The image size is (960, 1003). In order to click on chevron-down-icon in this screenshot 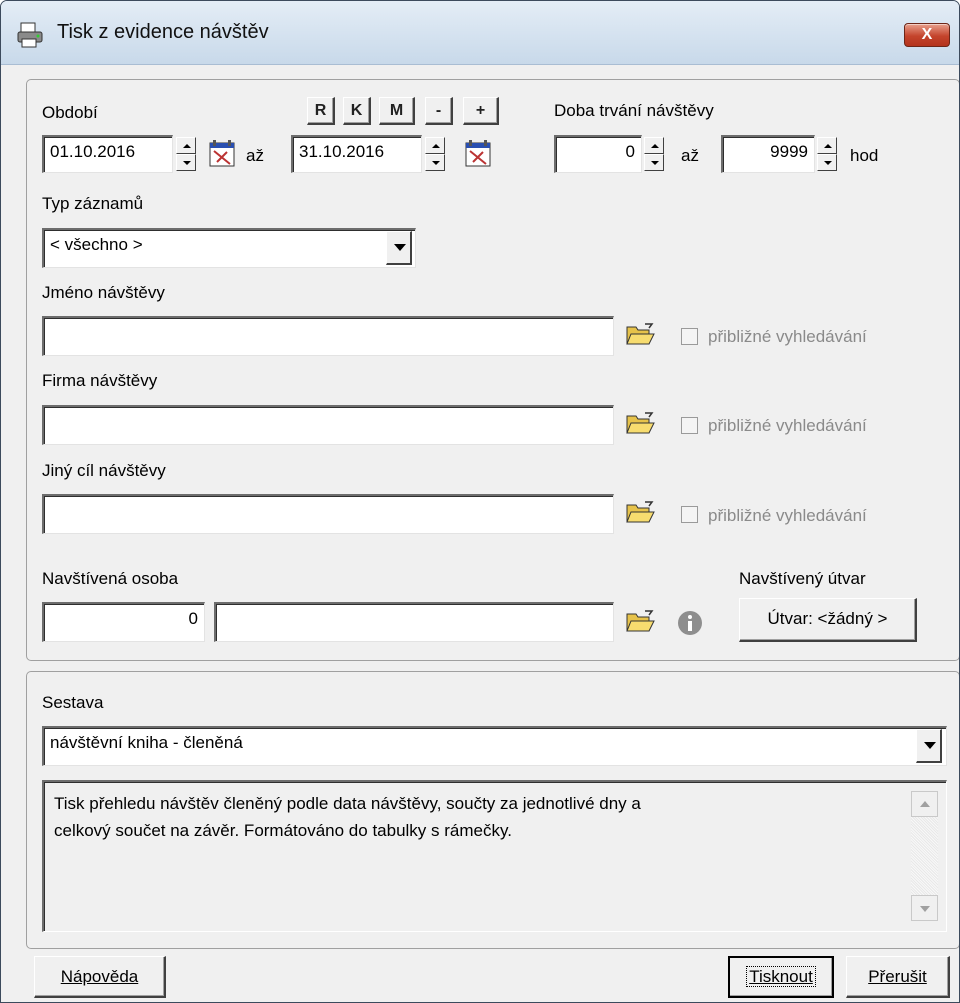, I will do `click(925, 909)`.